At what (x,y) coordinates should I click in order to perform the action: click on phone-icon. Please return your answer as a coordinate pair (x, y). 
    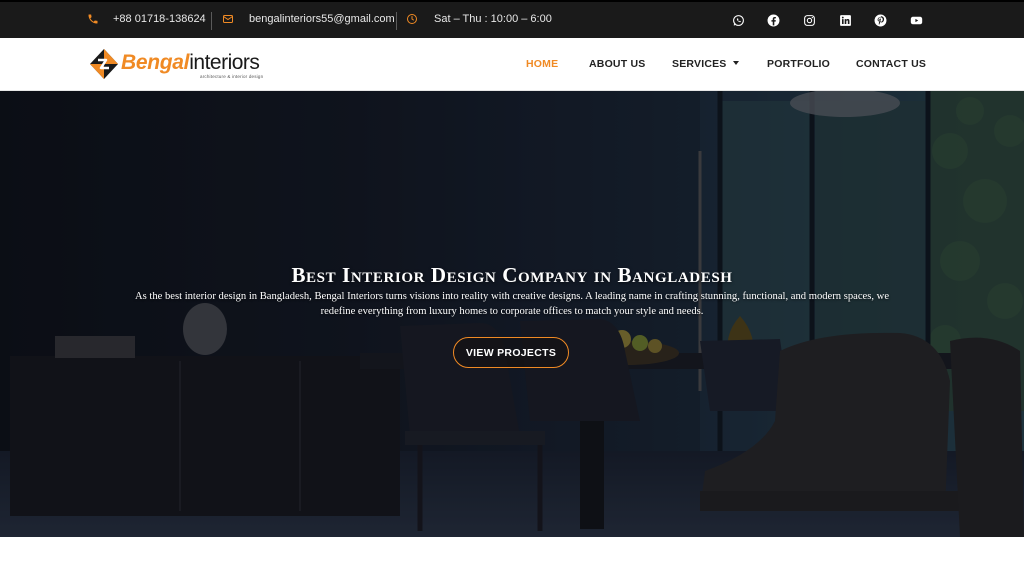
    Looking at the image, I should click on (93, 19).